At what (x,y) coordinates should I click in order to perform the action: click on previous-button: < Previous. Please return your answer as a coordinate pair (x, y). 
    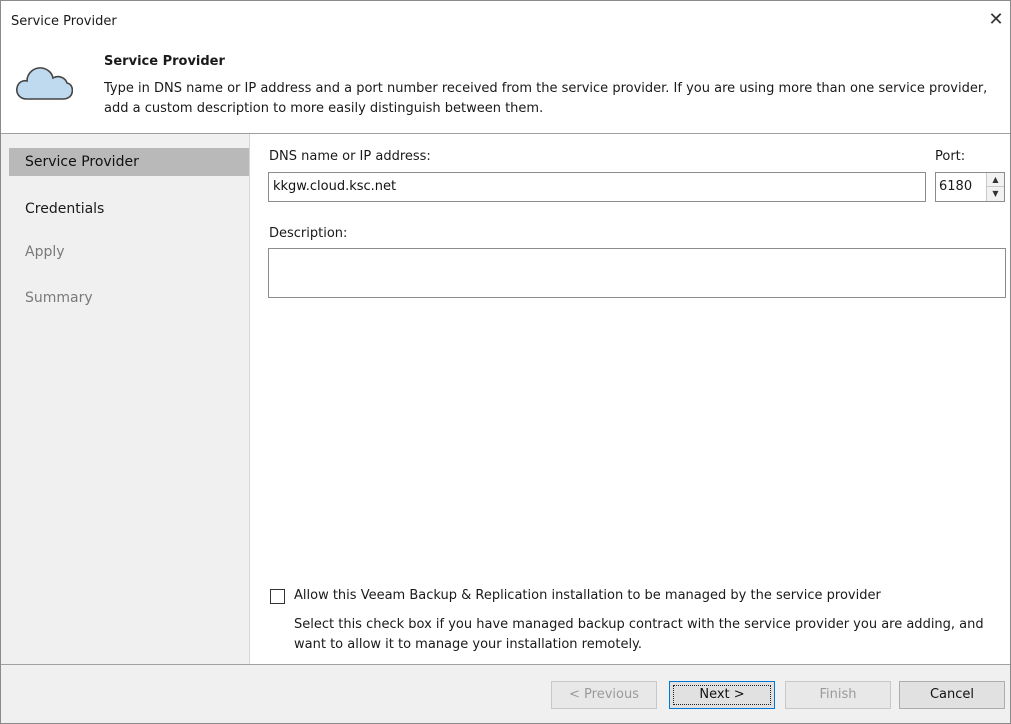
    Looking at the image, I should click on (604, 695).